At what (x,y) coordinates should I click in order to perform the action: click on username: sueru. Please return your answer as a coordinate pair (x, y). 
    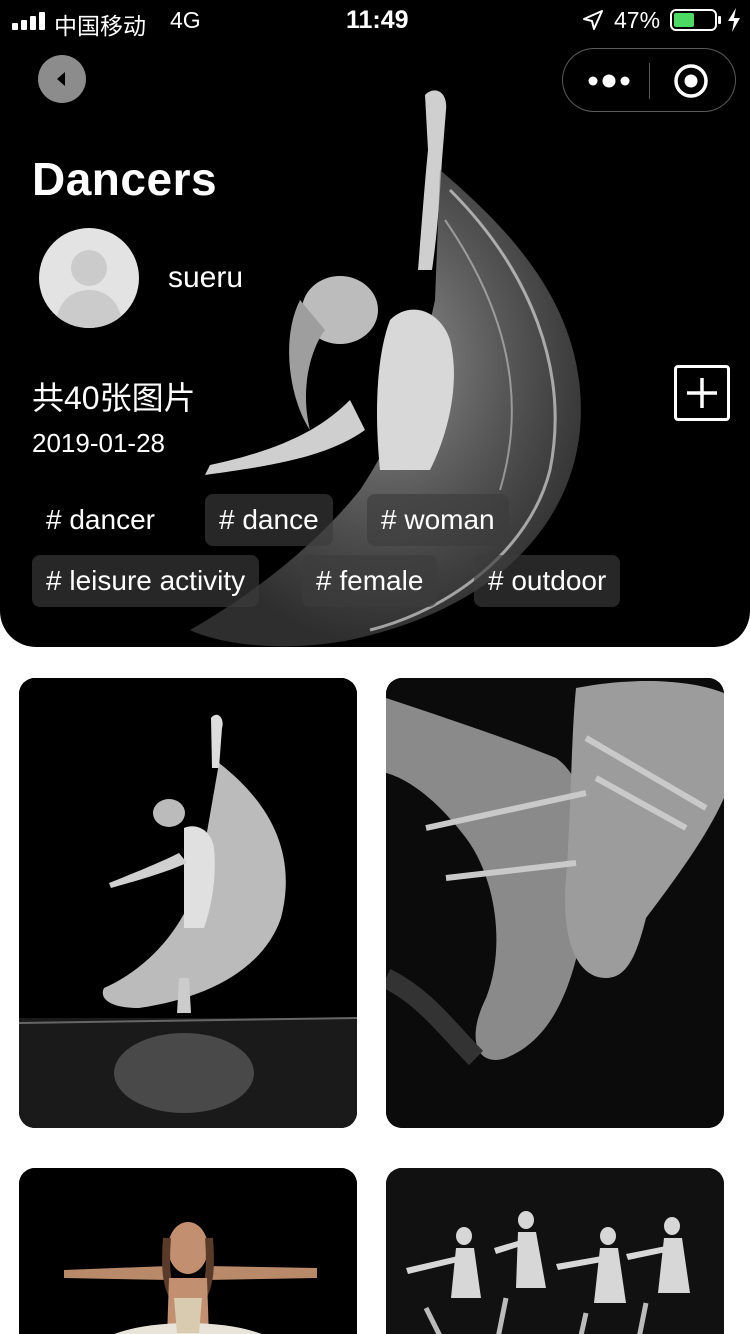
    Looking at the image, I should click on (205, 278).